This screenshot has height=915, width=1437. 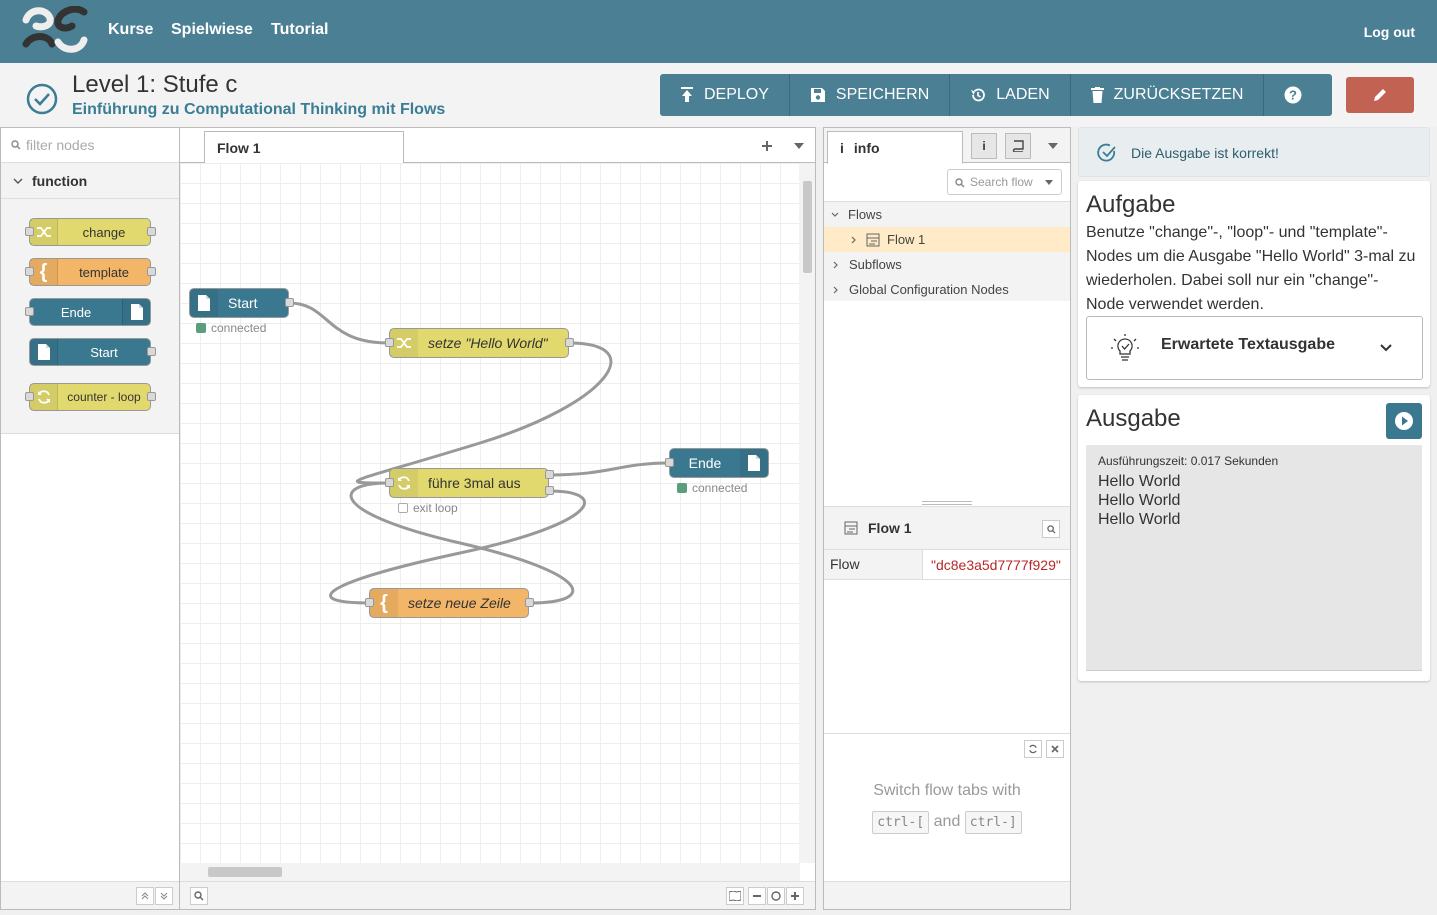 I want to click on horizontal-scroll-thumb, so click(x=245, y=872).